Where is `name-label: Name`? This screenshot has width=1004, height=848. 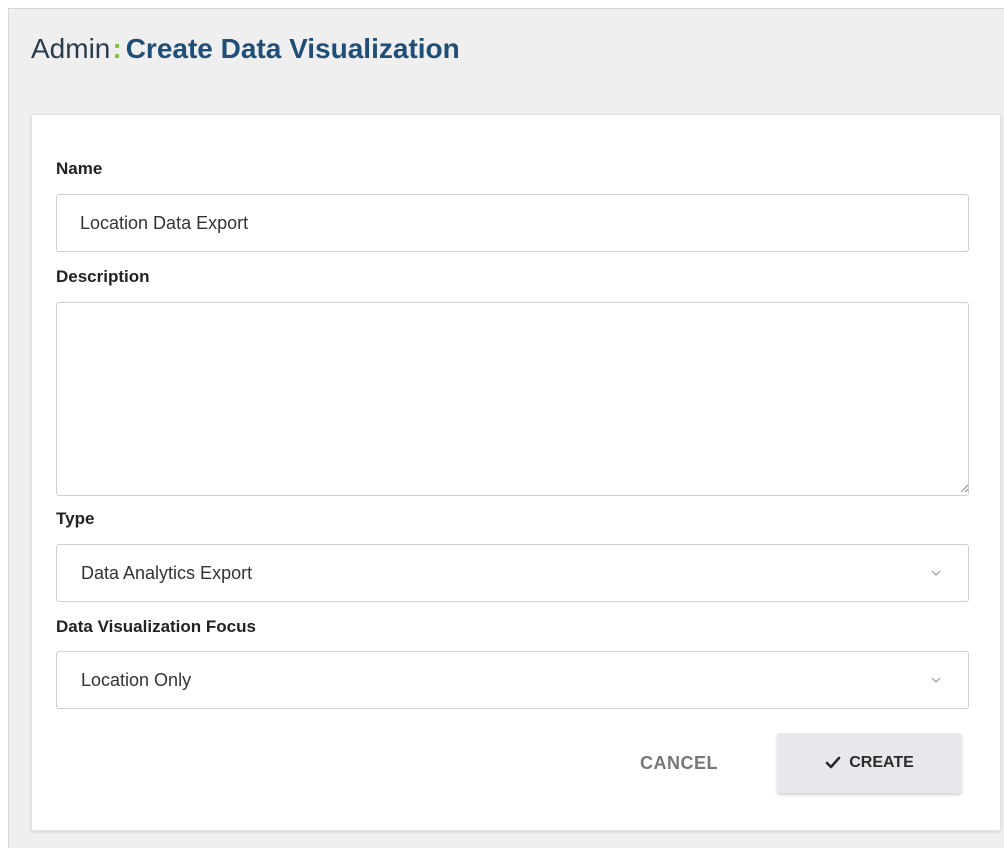 name-label: Name is located at coordinates (79, 168).